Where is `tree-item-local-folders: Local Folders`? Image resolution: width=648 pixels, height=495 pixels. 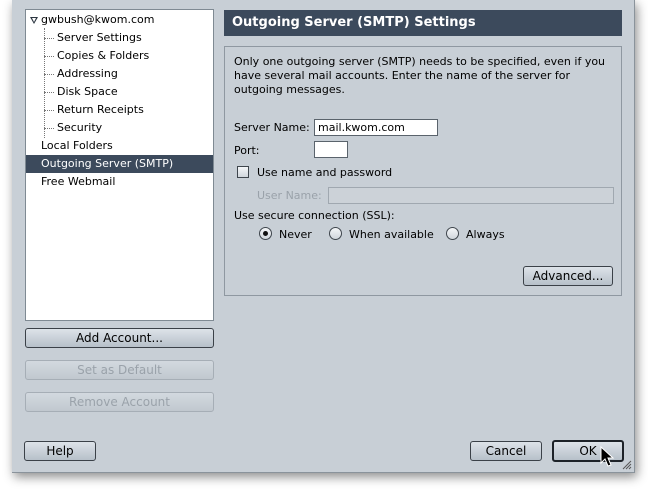 tree-item-local-folders: Local Folders is located at coordinates (119, 146).